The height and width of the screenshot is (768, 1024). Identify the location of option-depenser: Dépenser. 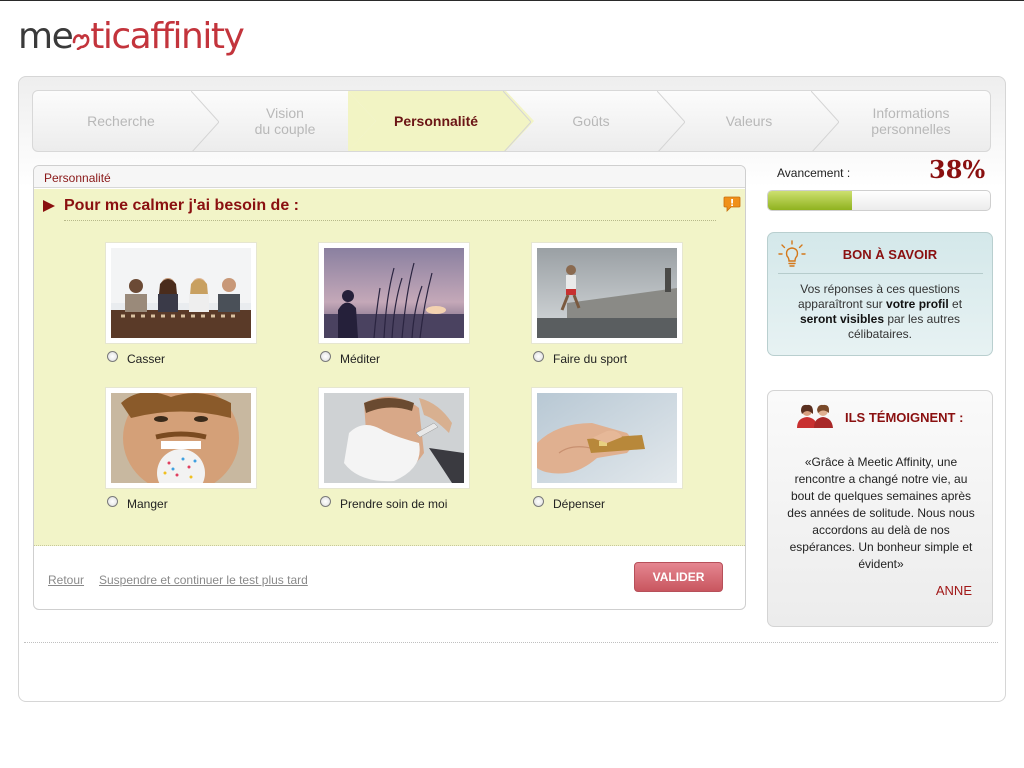
(632, 453).